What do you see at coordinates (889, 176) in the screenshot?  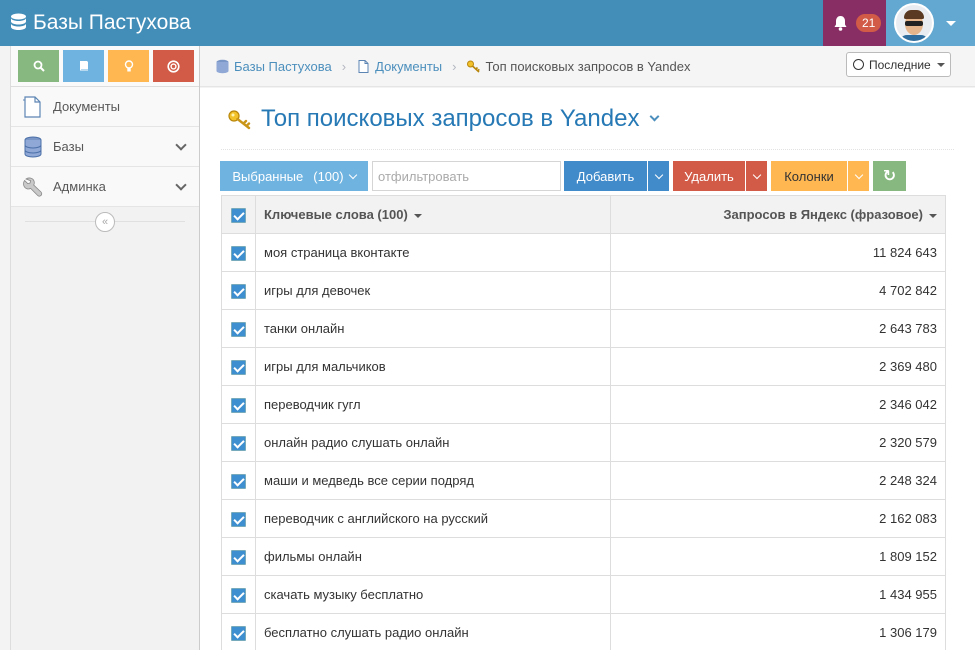 I see `refresh-button: ↻` at bounding box center [889, 176].